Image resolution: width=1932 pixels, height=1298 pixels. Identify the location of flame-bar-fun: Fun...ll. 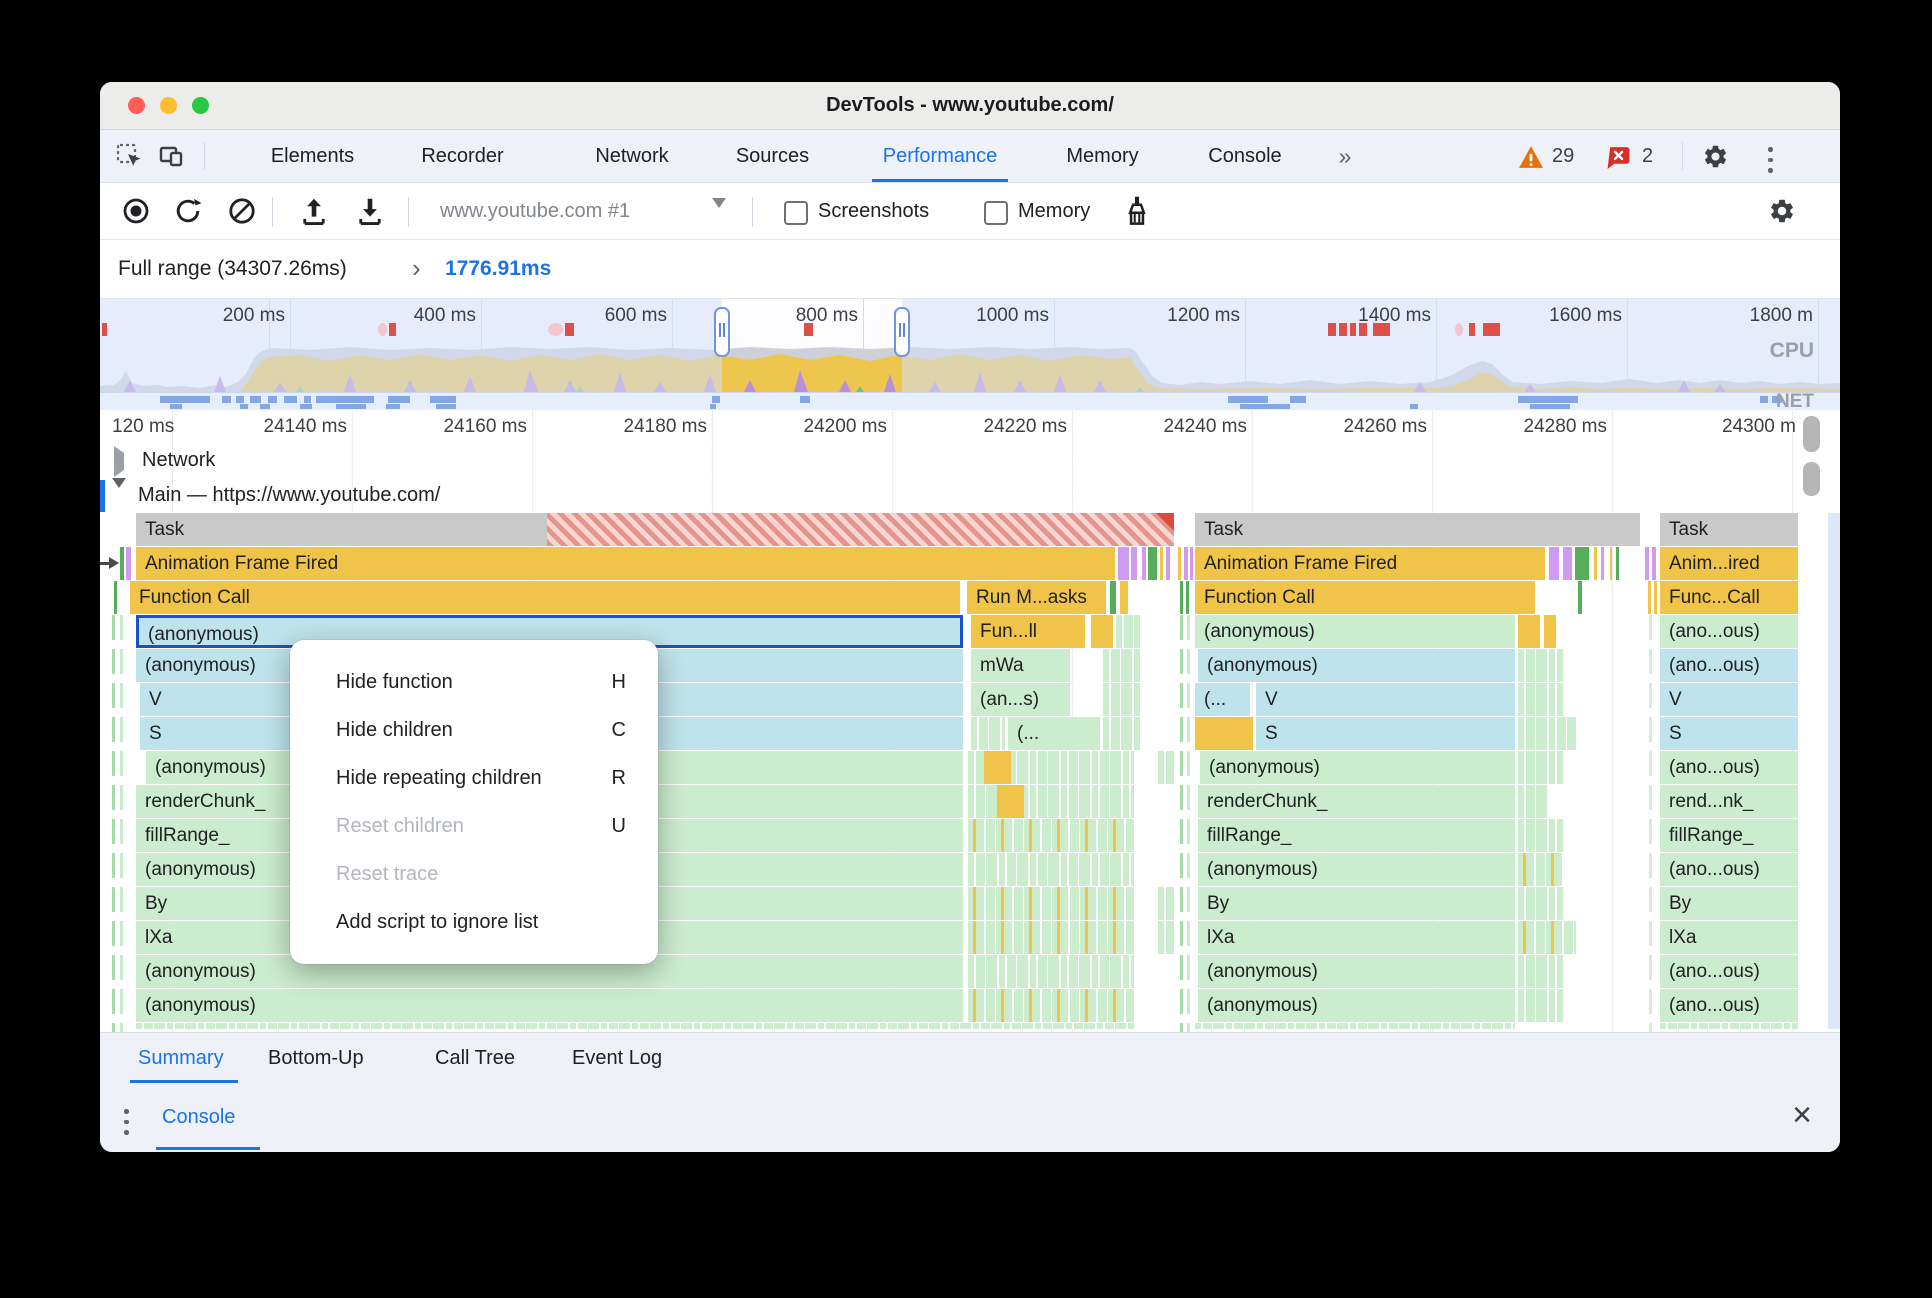
(1028, 631).